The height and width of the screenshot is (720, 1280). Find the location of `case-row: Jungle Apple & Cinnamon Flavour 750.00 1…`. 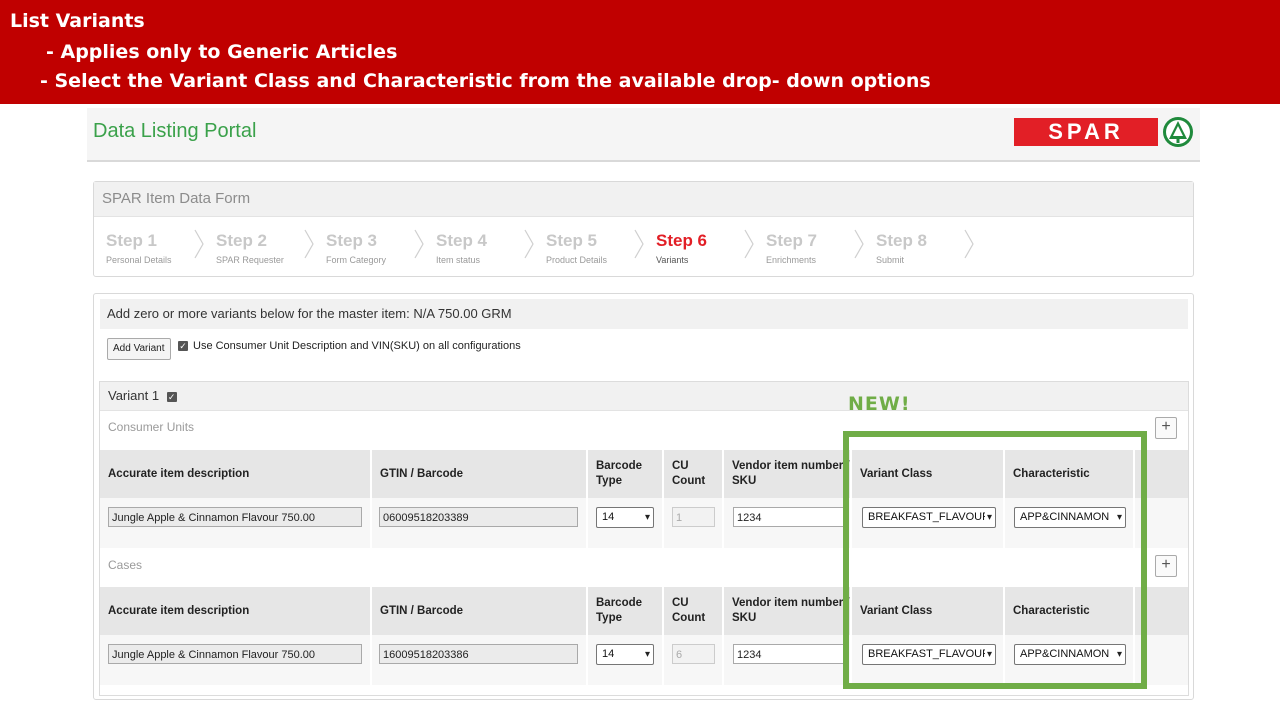

case-row: Jungle Apple & Cinnamon Flavour 750.00 1… is located at coordinates (644, 660).